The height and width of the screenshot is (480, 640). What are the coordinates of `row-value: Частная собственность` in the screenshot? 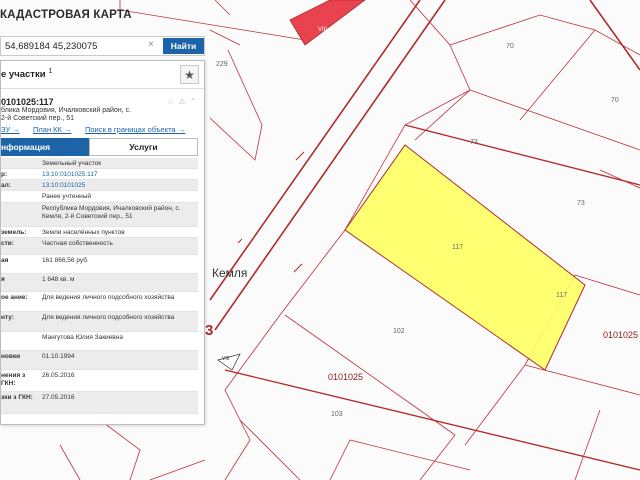 It's located at (77, 243).